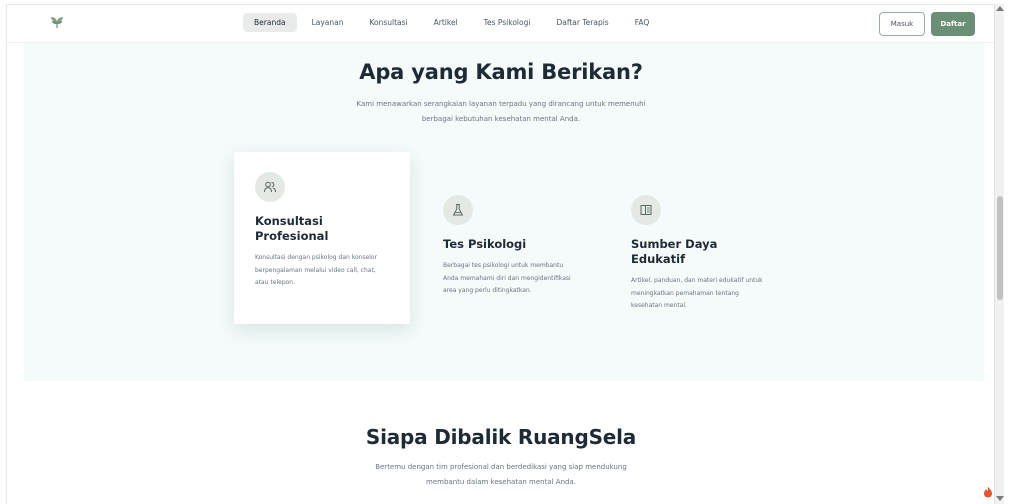 Image resolution: width=1018 pixels, height=504 pixels. I want to click on nav-link-faq: FAQ, so click(642, 22).